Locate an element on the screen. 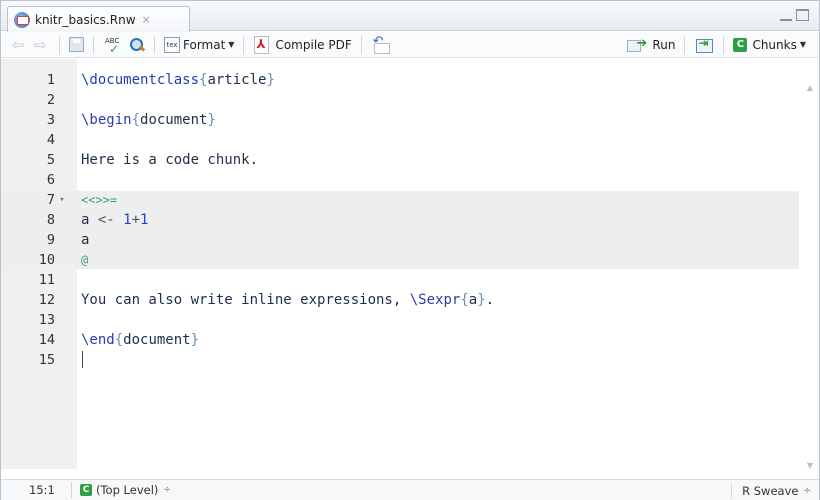  token-tx is located at coordinates (119, 220).